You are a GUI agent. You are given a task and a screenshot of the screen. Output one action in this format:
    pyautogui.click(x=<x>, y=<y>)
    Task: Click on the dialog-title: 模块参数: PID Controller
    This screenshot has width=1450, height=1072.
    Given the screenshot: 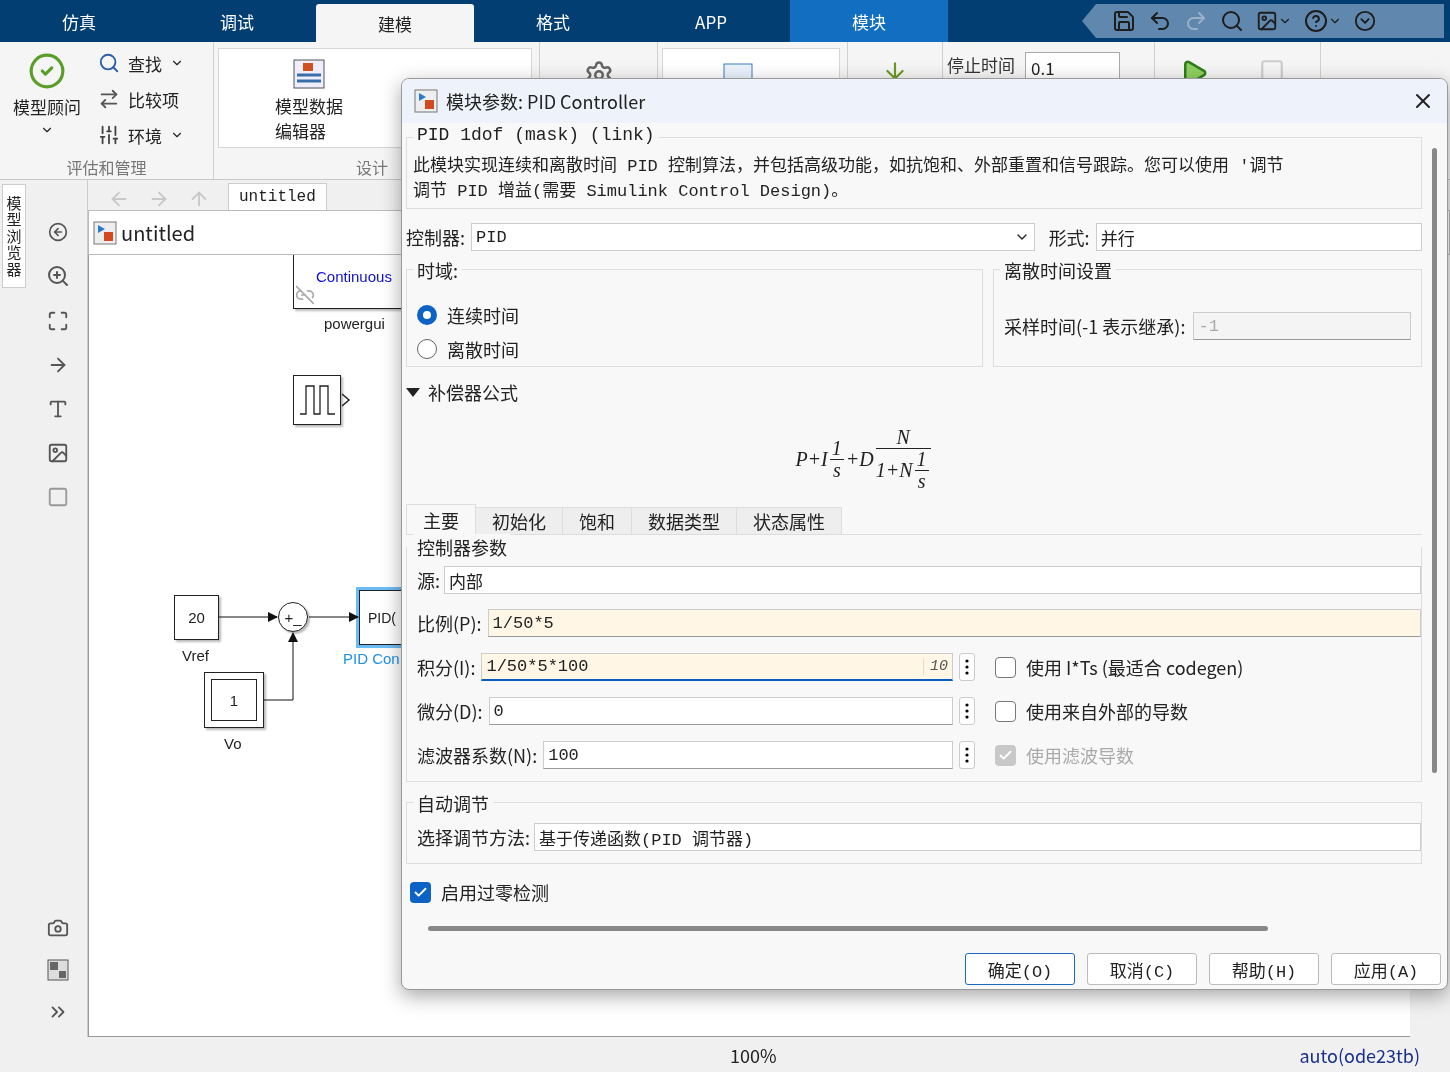 What is the action you would take?
    pyautogui.click(x=546, y=101)
    